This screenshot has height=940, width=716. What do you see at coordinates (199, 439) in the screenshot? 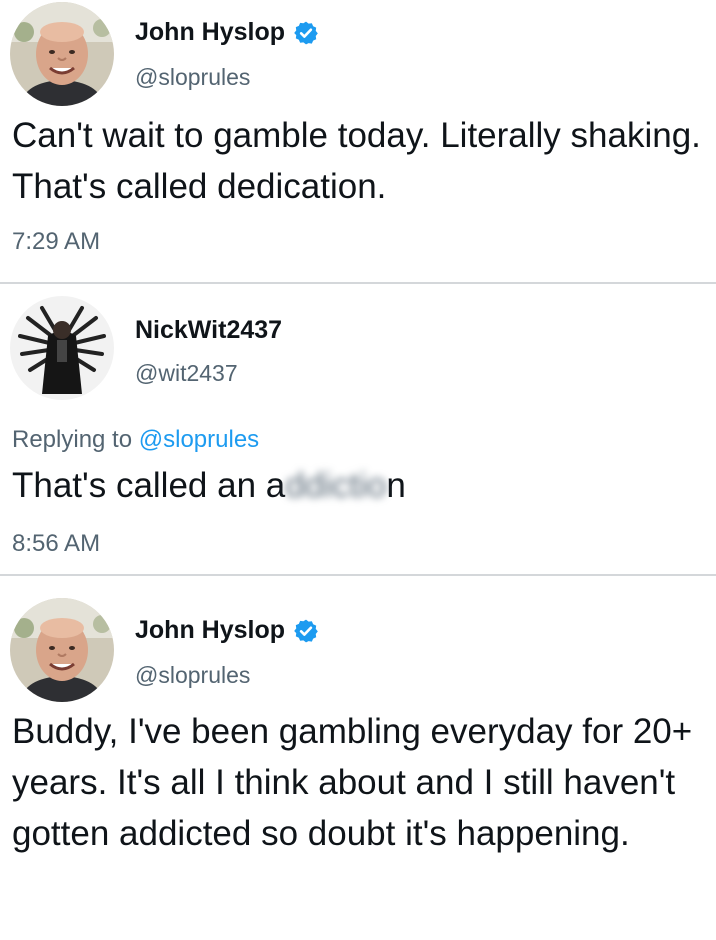
I see `reply-mention-link: @sloprules` at bounding box center [199, 439].